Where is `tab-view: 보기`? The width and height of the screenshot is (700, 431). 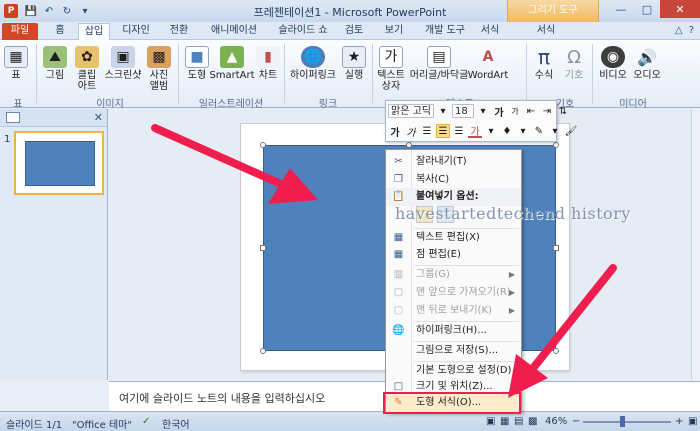 tab-view: 보기 is located at coordinates (394, 31).